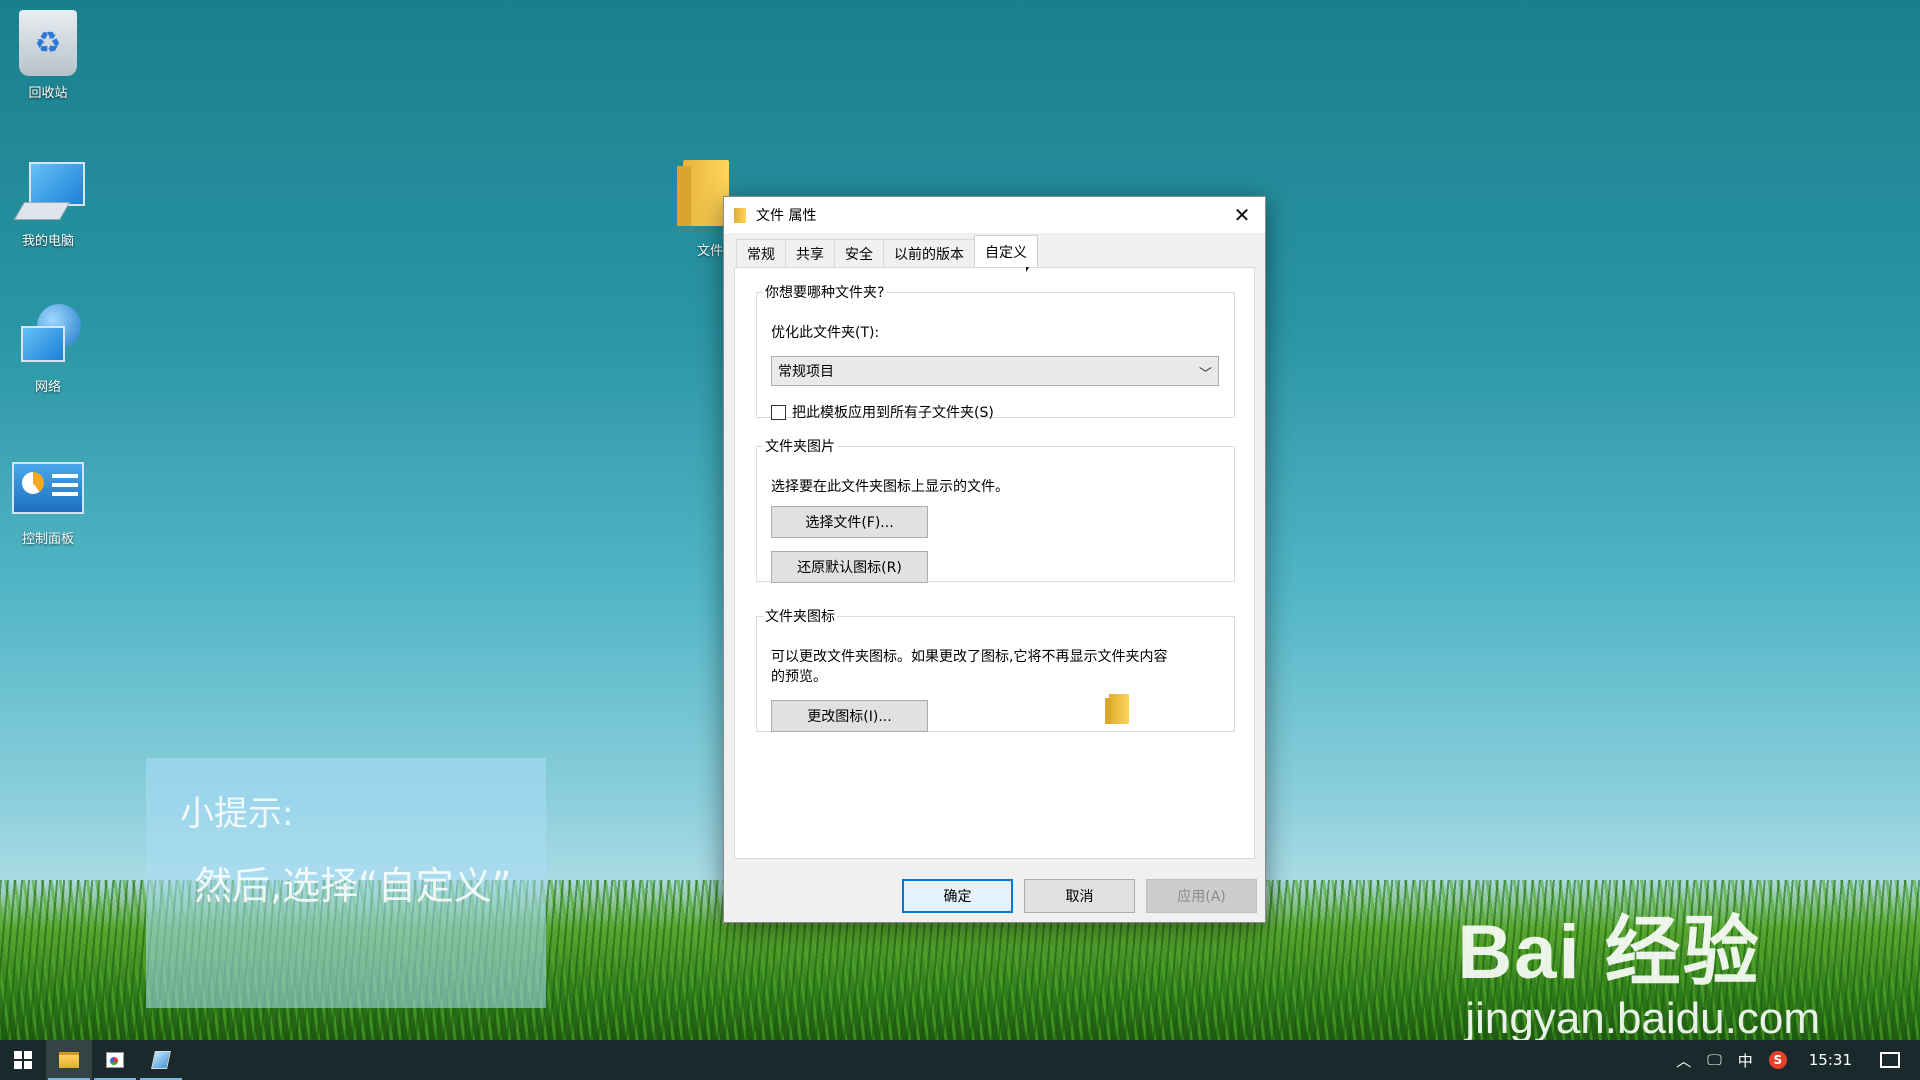  I want to click on checkbox-box, so click(778, 412).